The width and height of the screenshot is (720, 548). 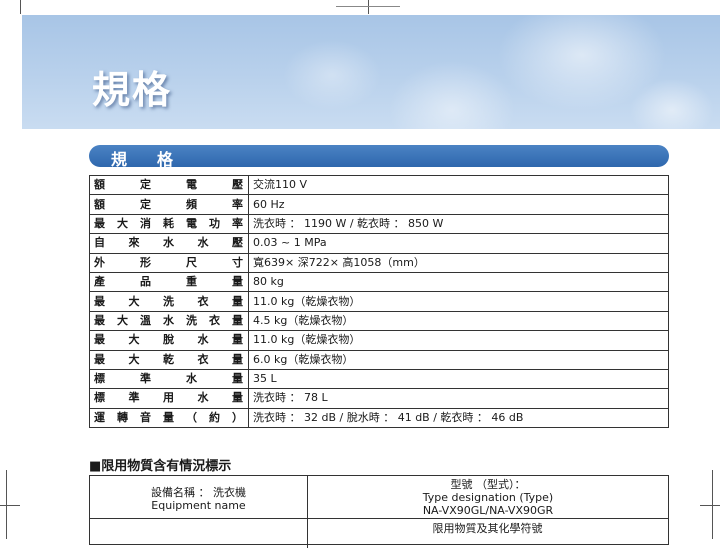 I want to click on spec-label: 最大洗衣量, so click(x=169, y=302).